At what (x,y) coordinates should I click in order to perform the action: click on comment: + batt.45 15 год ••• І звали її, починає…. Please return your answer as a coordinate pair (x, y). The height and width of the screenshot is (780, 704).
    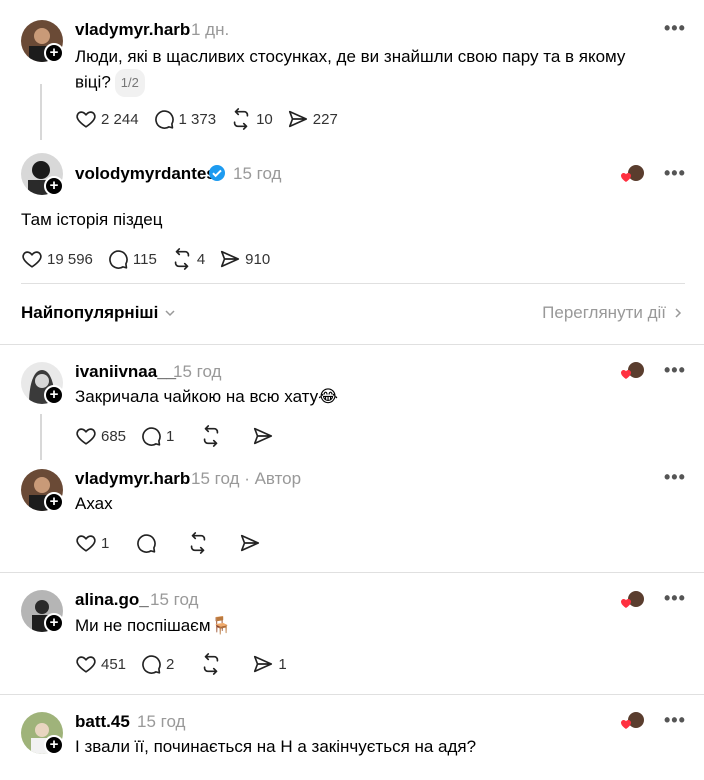
    Looking at the image, I should click on (352, 737).